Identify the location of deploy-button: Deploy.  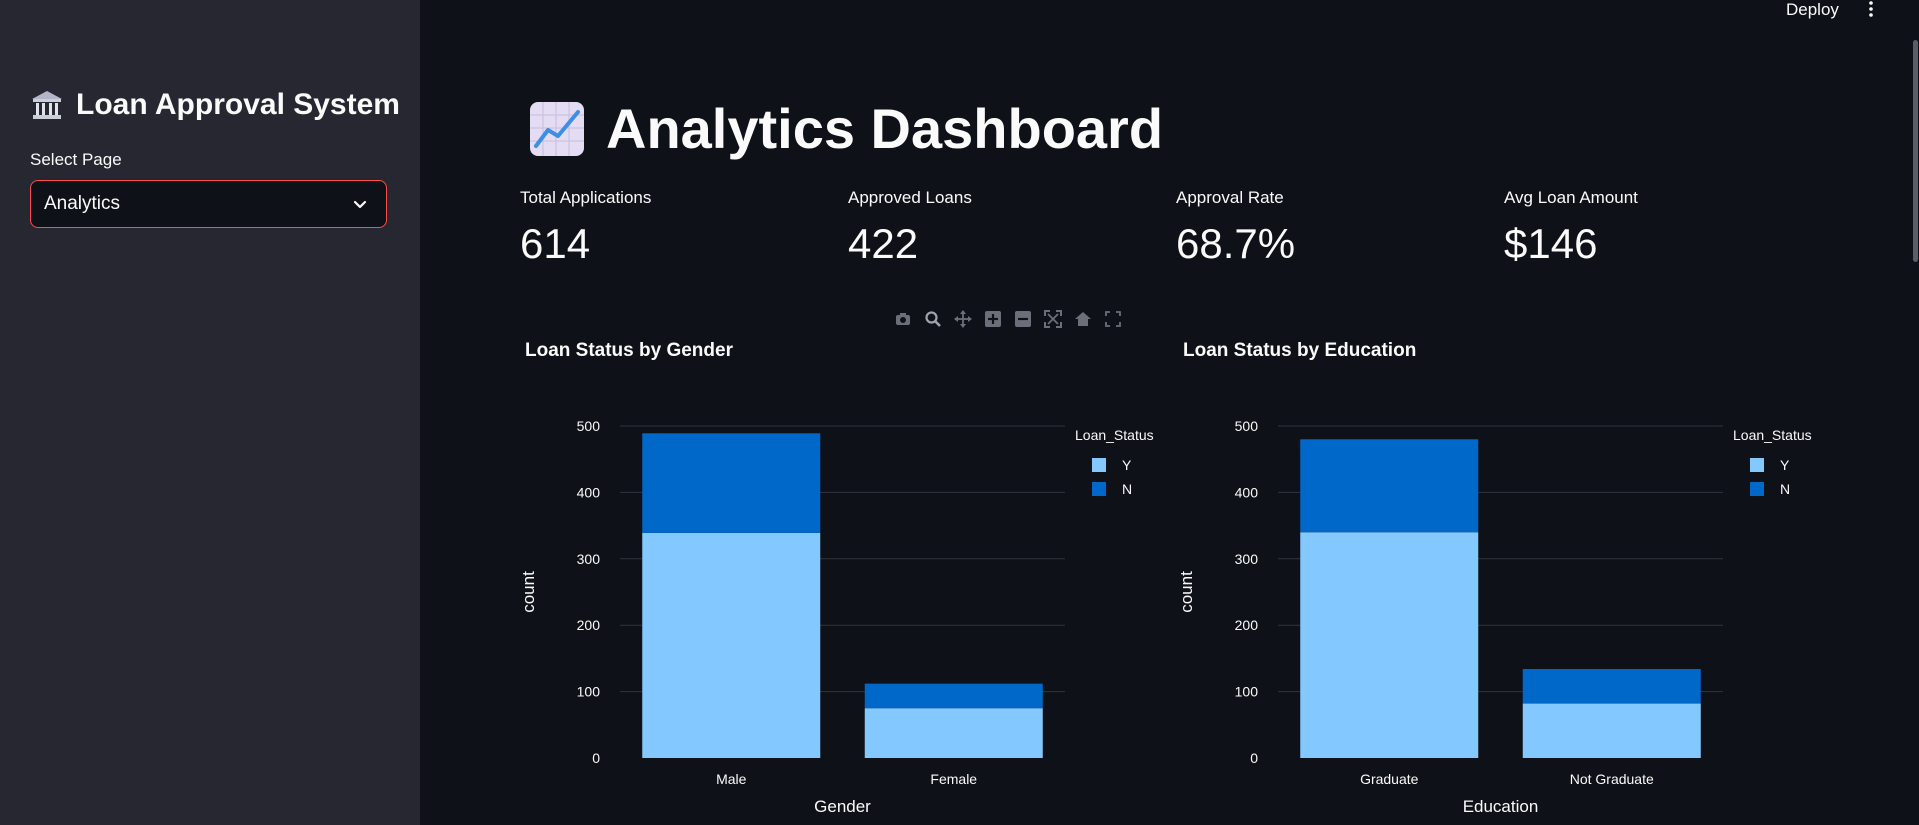
(1812, 10).